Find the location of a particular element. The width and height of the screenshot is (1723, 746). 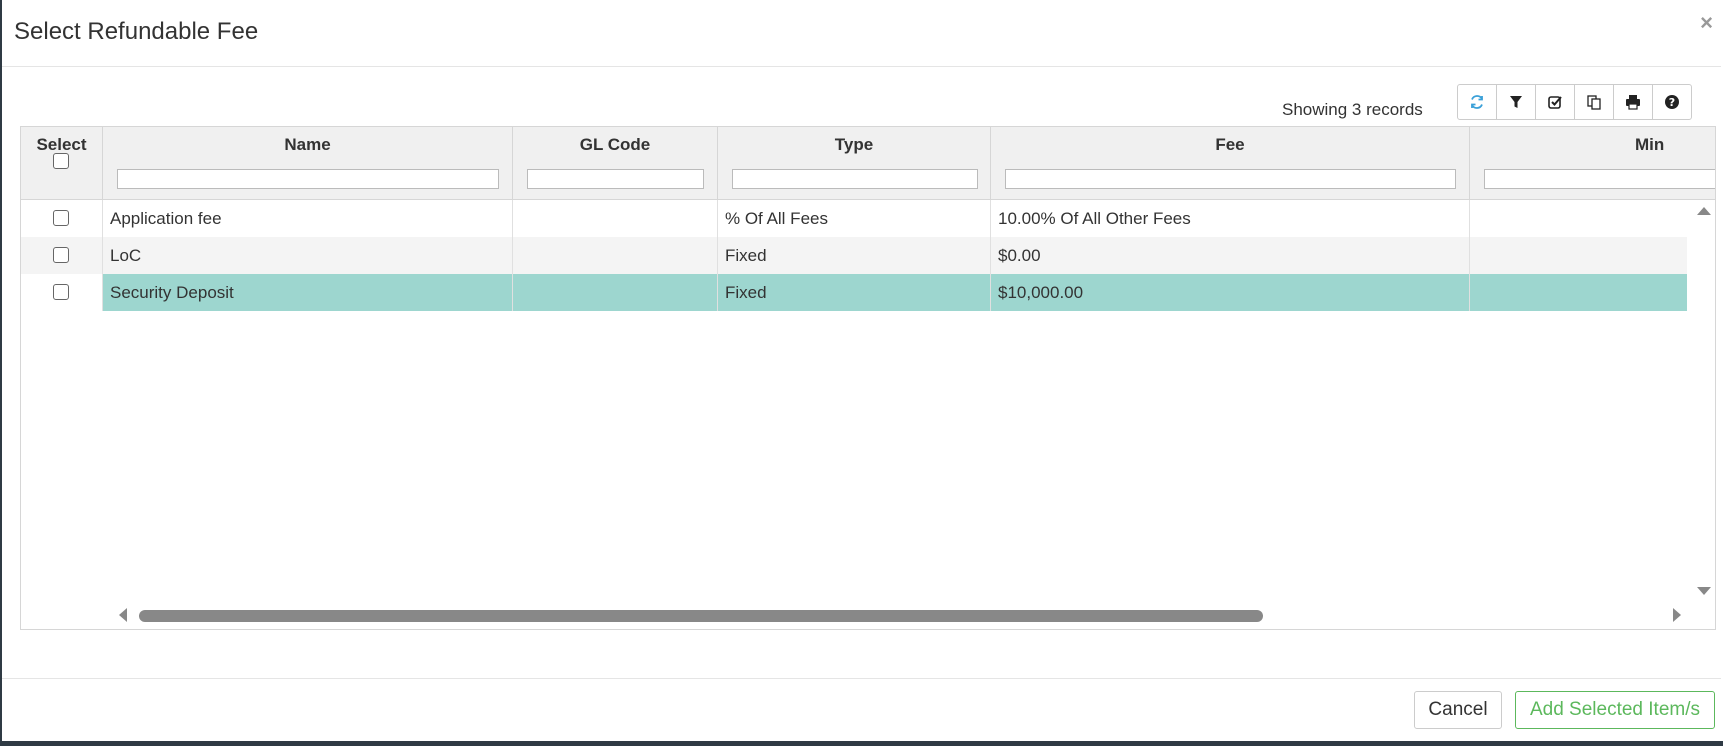

grid-header: Select Name GL Code Type Fee Min is located at coordinates (868, 163).